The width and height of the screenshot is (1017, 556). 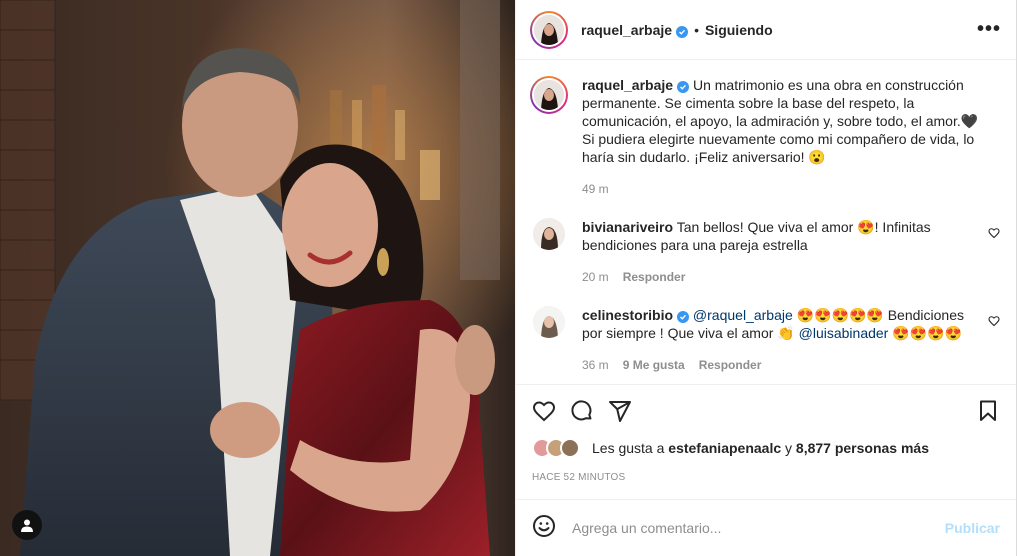 I want to click on comment-time: 20 m, so click(x=595, y=277).